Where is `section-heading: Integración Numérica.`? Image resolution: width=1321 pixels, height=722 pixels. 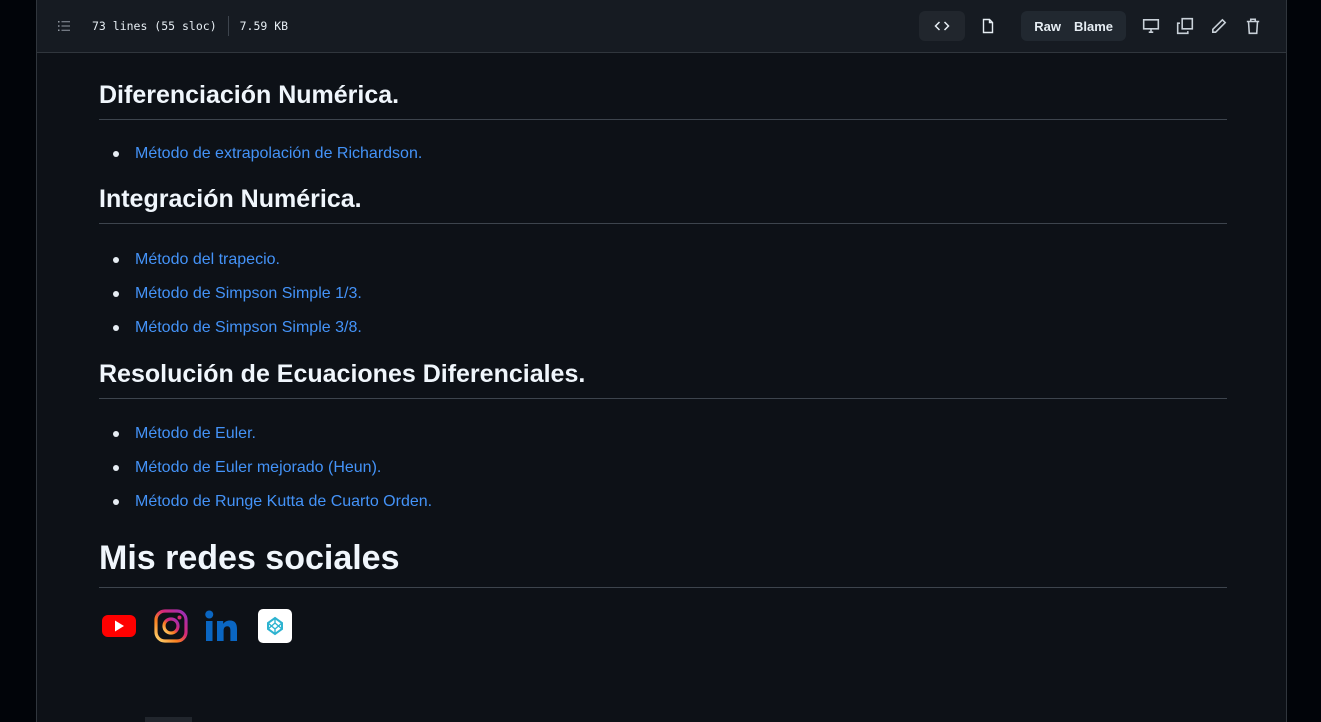 section-heading: Integración Numérica. is located at coordinates (663, 204).